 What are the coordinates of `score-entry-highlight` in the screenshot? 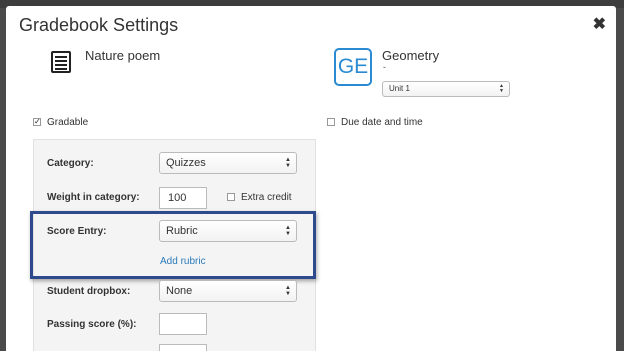 It's located at (173, 245).